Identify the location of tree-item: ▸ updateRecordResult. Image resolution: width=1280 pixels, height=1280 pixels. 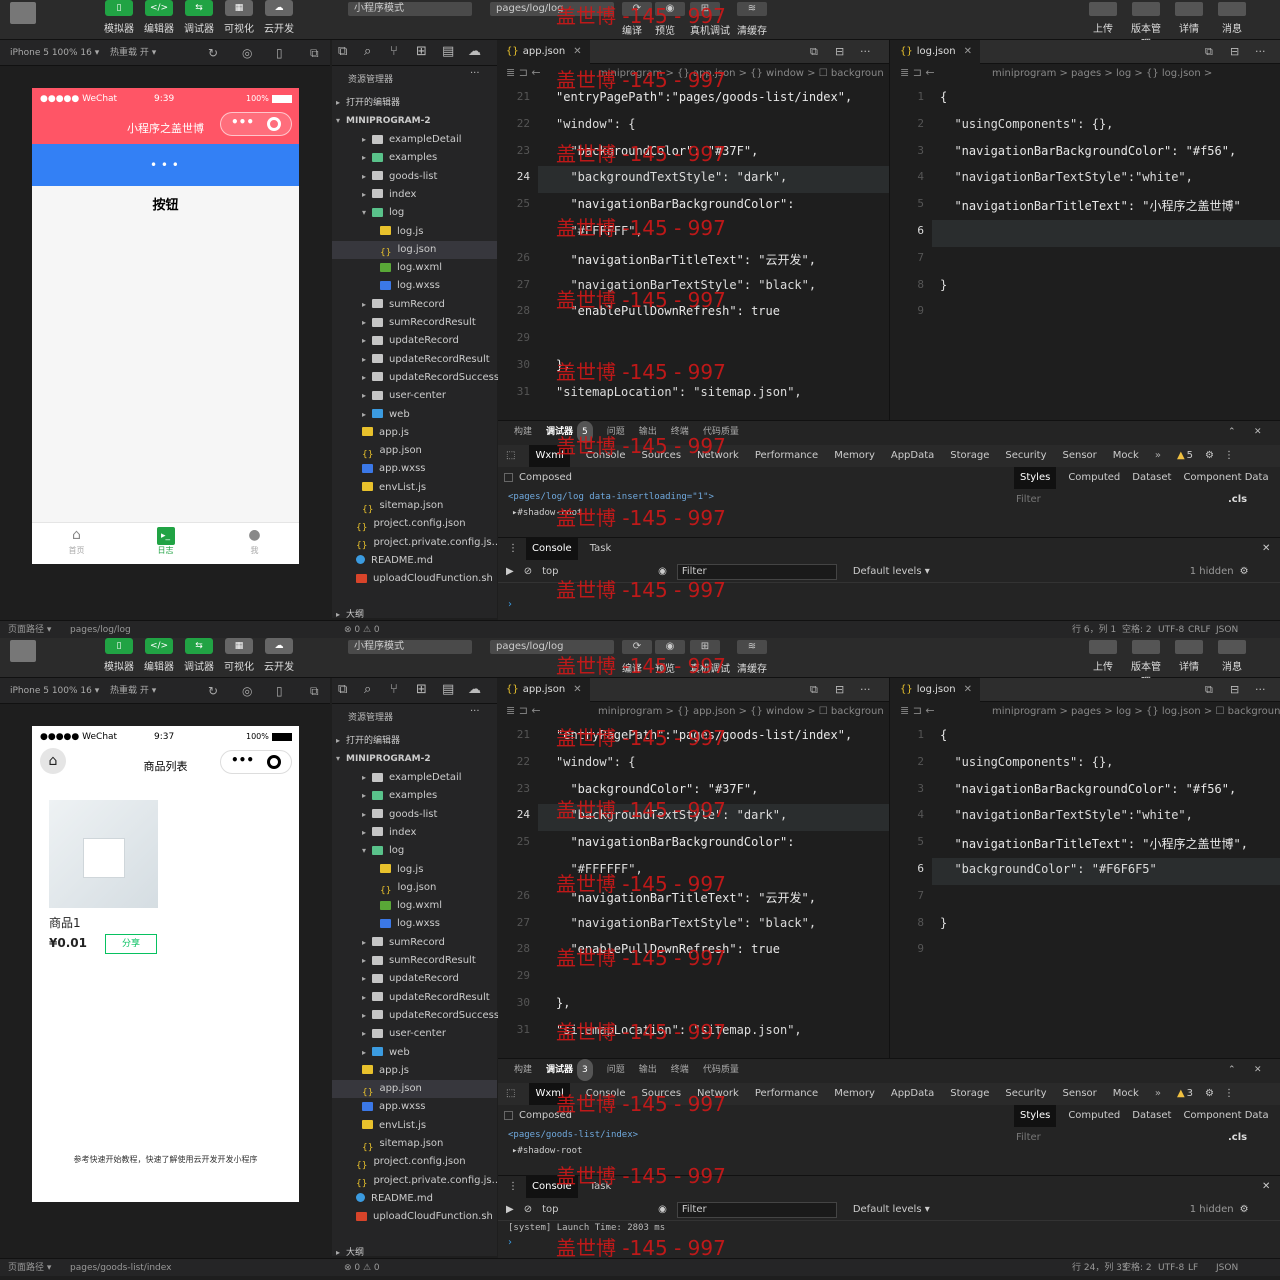
(414, 360).